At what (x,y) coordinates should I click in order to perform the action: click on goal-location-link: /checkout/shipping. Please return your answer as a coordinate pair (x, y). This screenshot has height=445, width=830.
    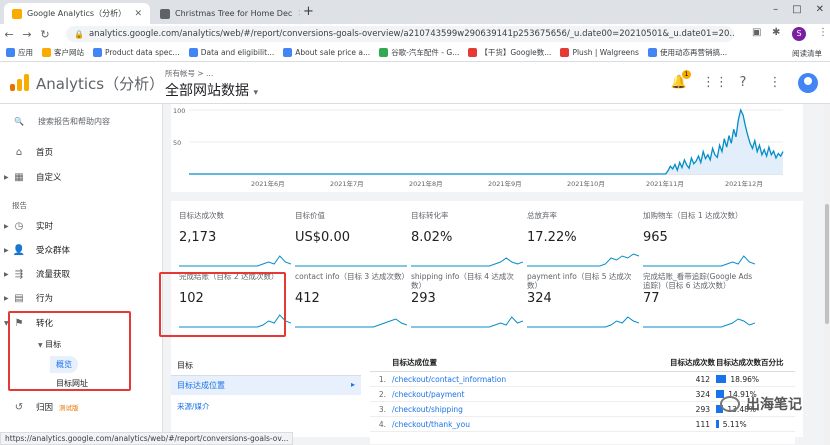
    Looking at the image, I should click on (531, 409).